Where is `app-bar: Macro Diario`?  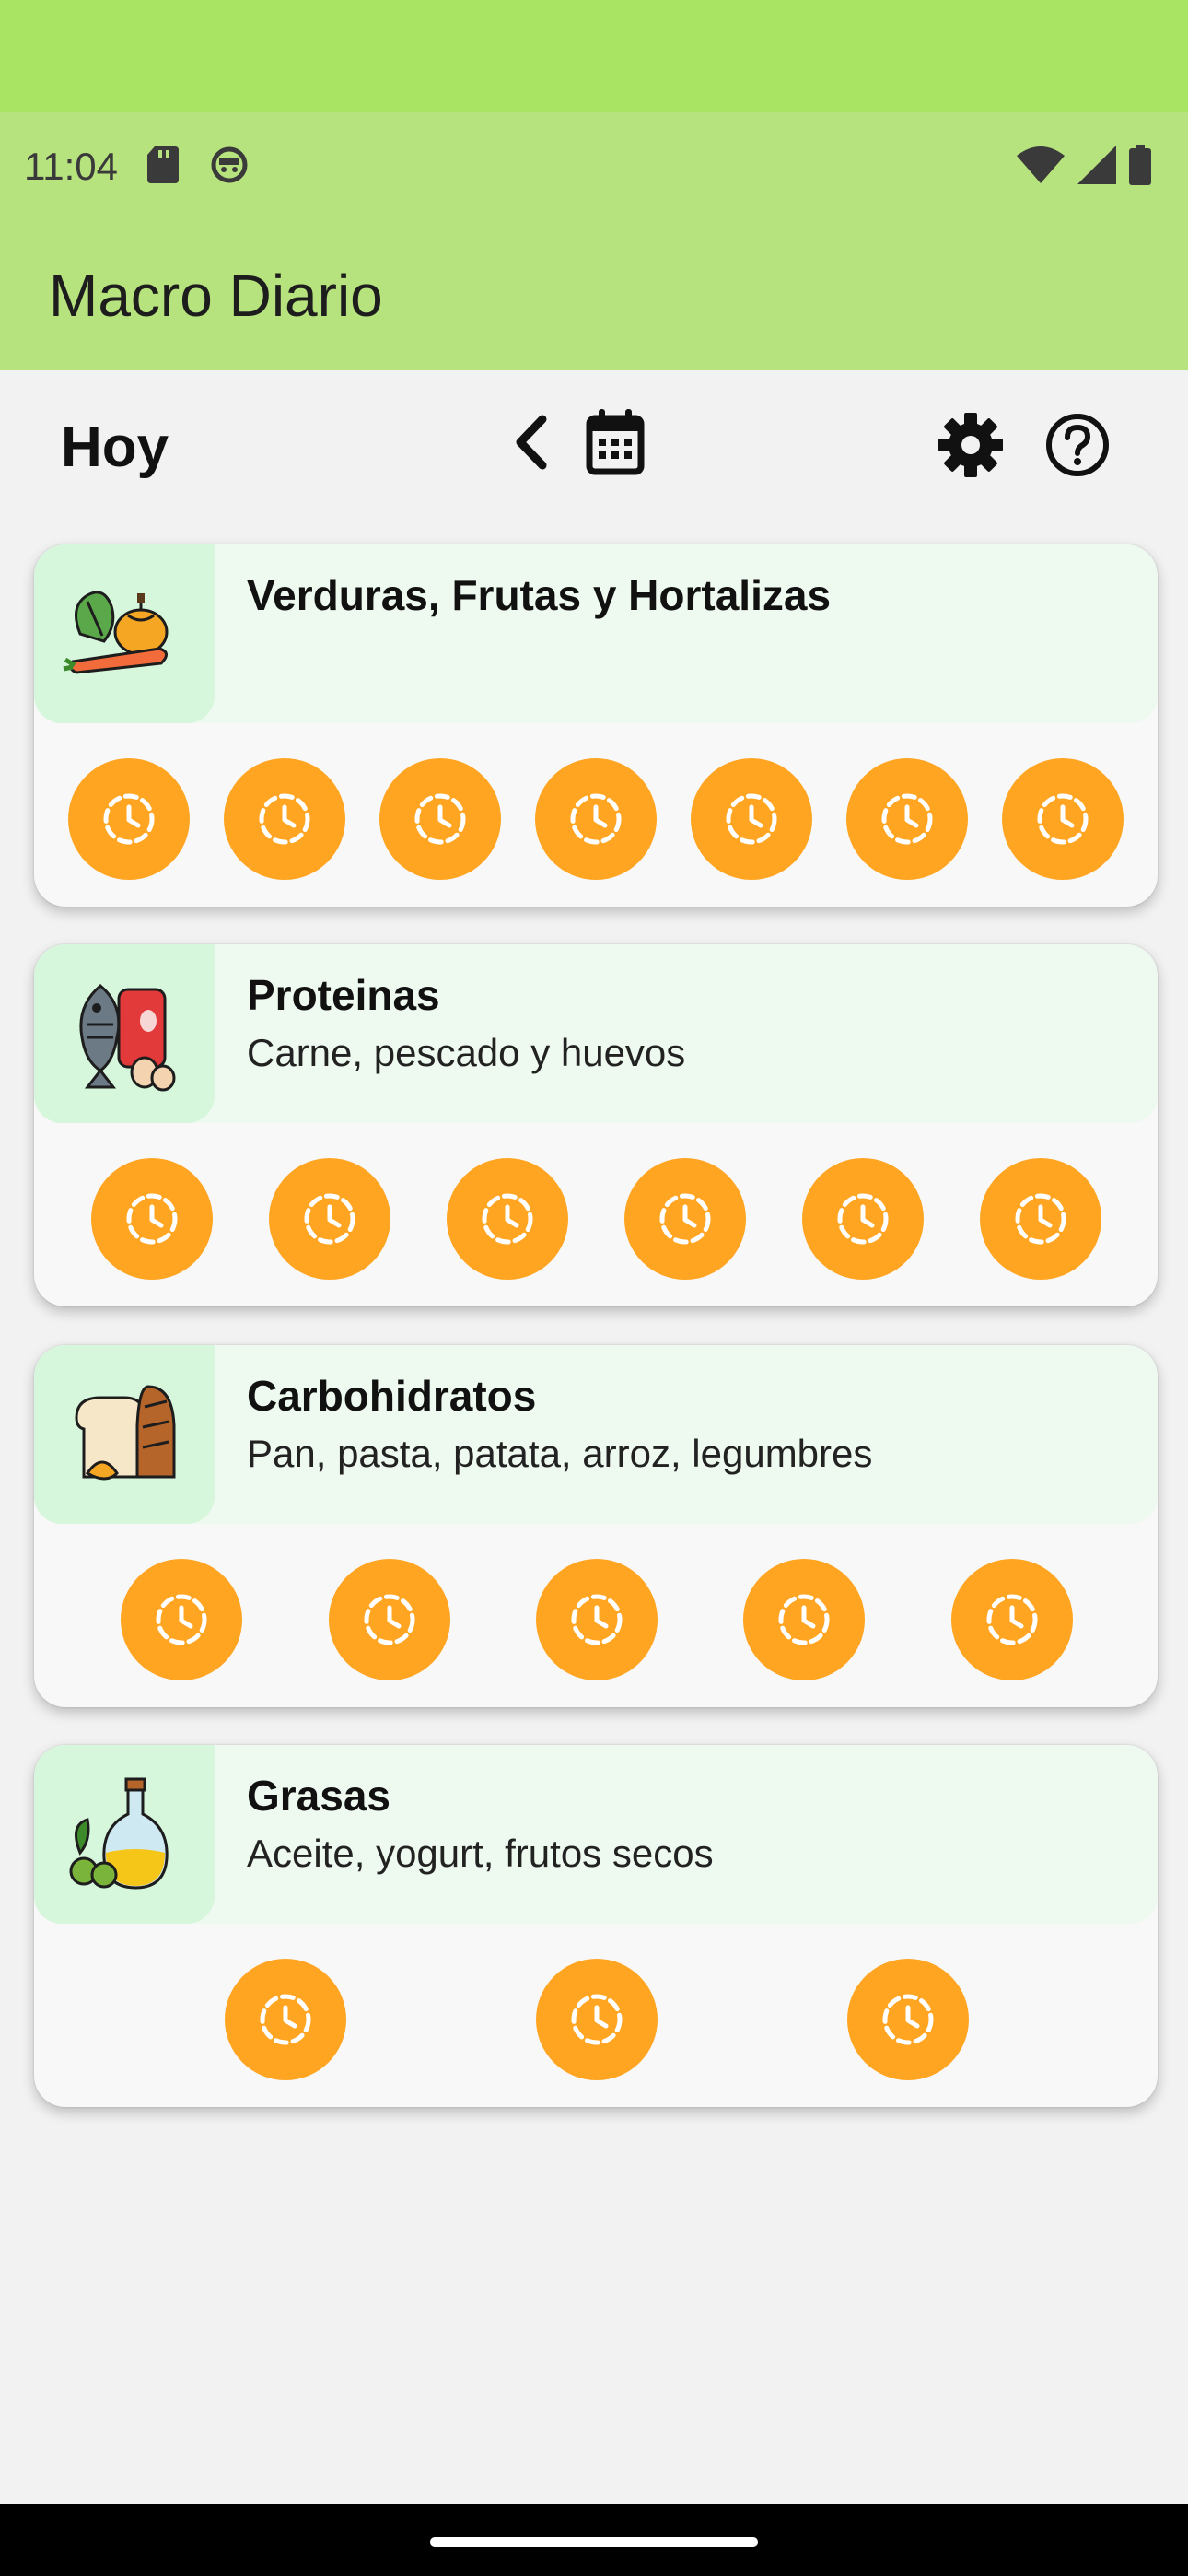
app-bar: Macro Diario is located at coordinates (594, 295).